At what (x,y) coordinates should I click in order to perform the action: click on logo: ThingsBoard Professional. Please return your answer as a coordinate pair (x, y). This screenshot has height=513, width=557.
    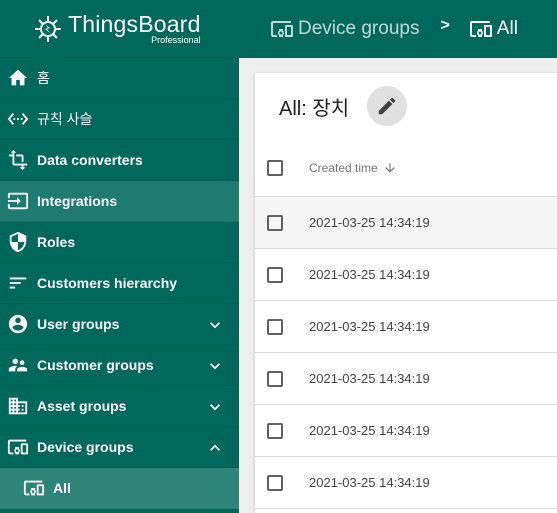
    Looking at the image, I should click on (119, 29).